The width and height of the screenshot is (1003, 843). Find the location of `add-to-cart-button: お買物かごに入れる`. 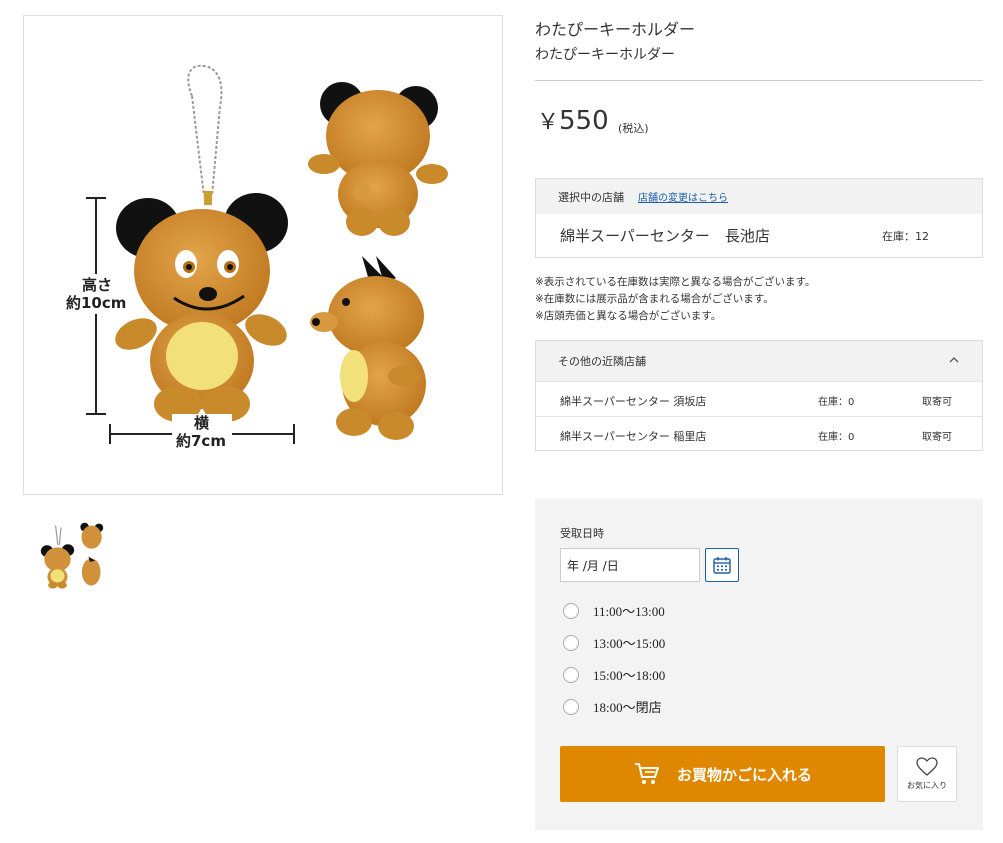

add-to-cart-button: お買物かごに入れる is located at coordinates (722, 774).